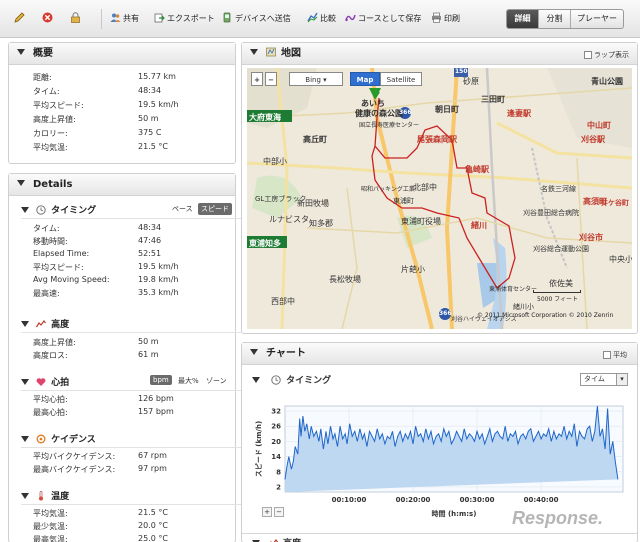  What do you see at coordinates (607, 81) in the screenshot?
I see `map-label: 青山公園` at bounding box center [607, 81].